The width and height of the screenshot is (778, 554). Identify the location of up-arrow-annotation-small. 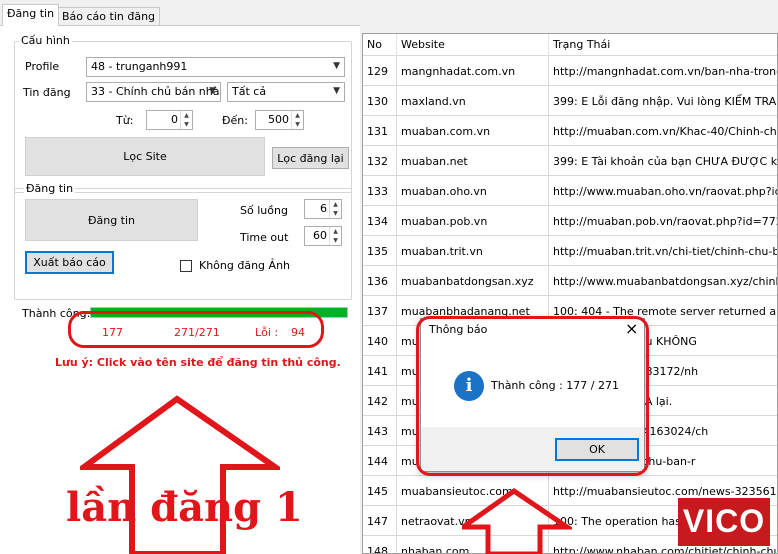
(517, 520).